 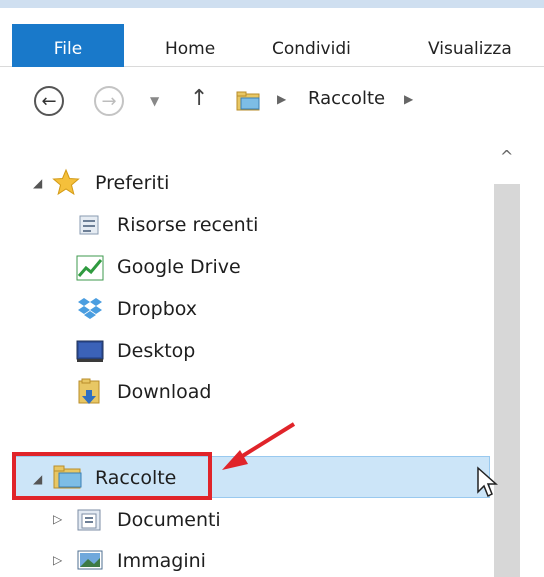 What do you see at coordinates (157, 309) in the screenshot?
I see `favorites-item-dropbox: Dropbox` at bounding box center [157, 309].